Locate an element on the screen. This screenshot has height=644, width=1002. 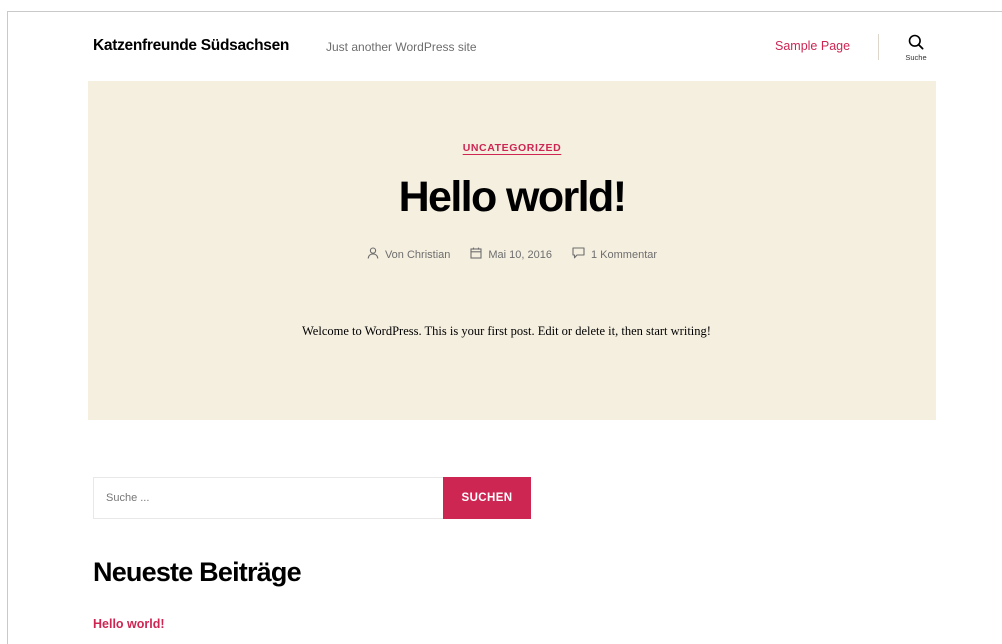
search-submit-button: SUCHEN is located at coordinates (487, 498).